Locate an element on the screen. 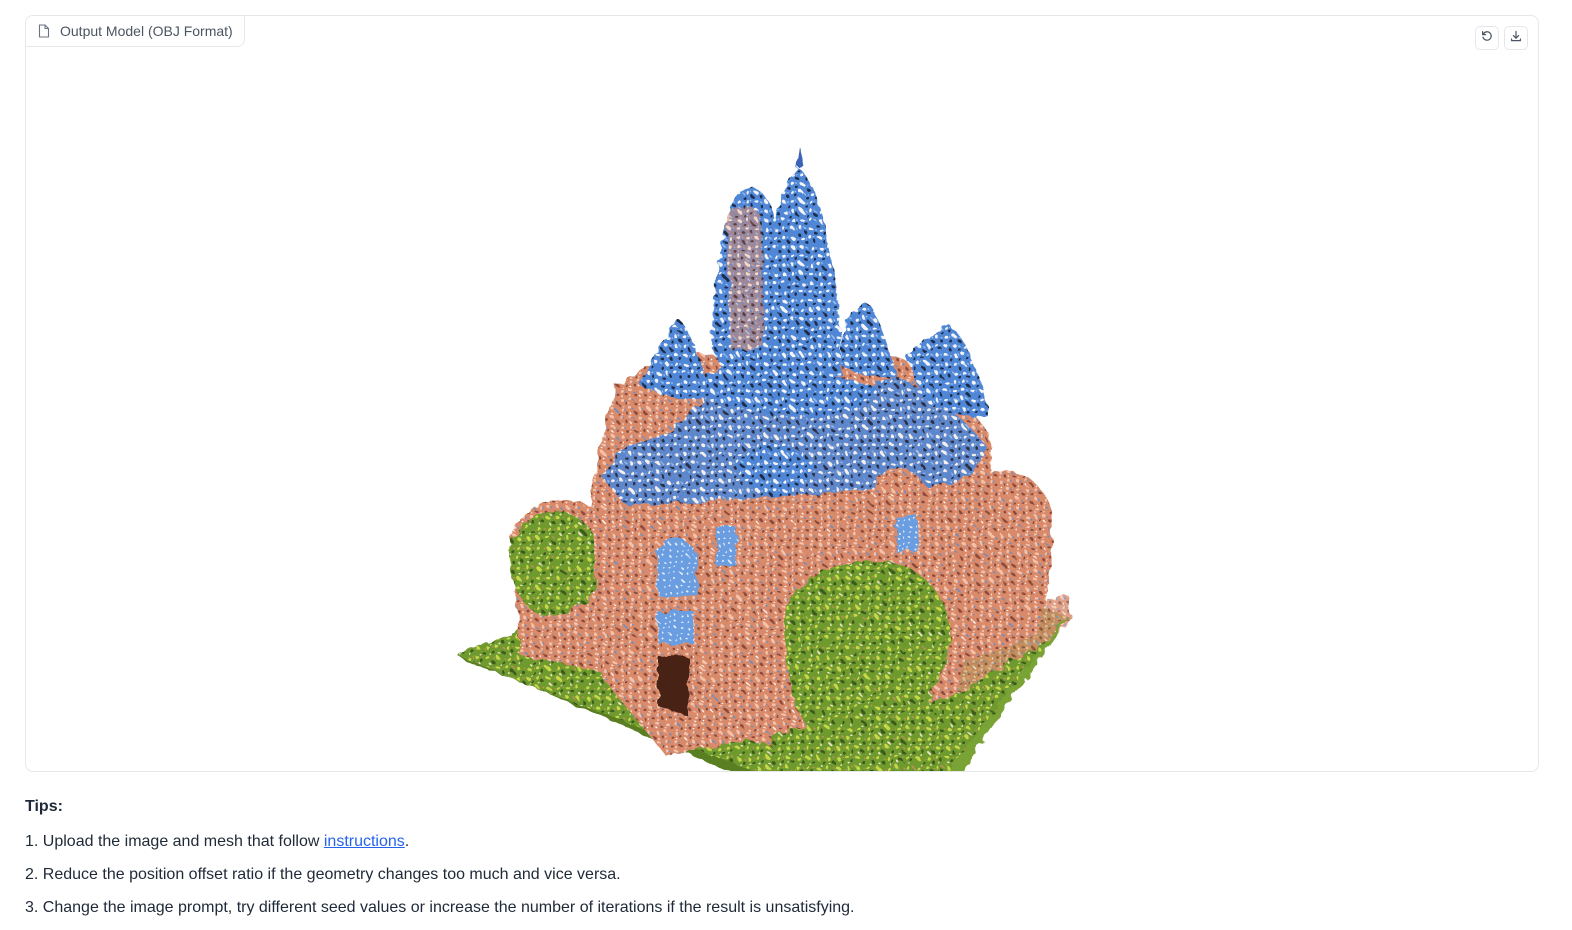 The image size is (1572, 930). file-icon is located at coordinates (44, 31).